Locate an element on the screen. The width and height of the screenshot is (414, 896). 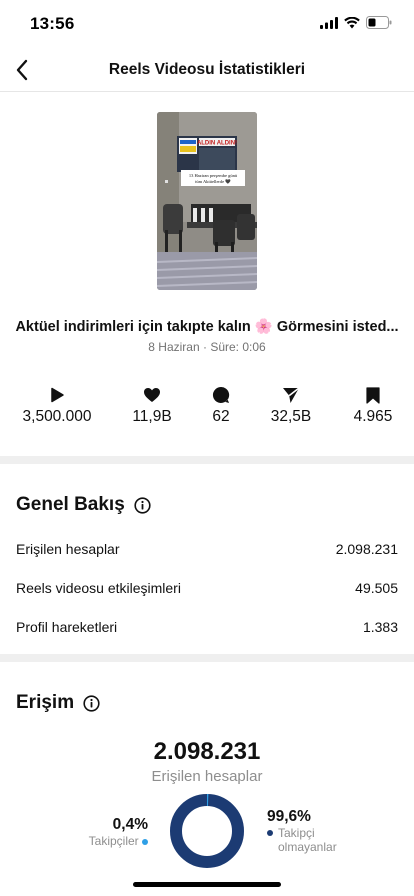
reach-label: Erişilen hesaplar is located at coordinates (207, 776).